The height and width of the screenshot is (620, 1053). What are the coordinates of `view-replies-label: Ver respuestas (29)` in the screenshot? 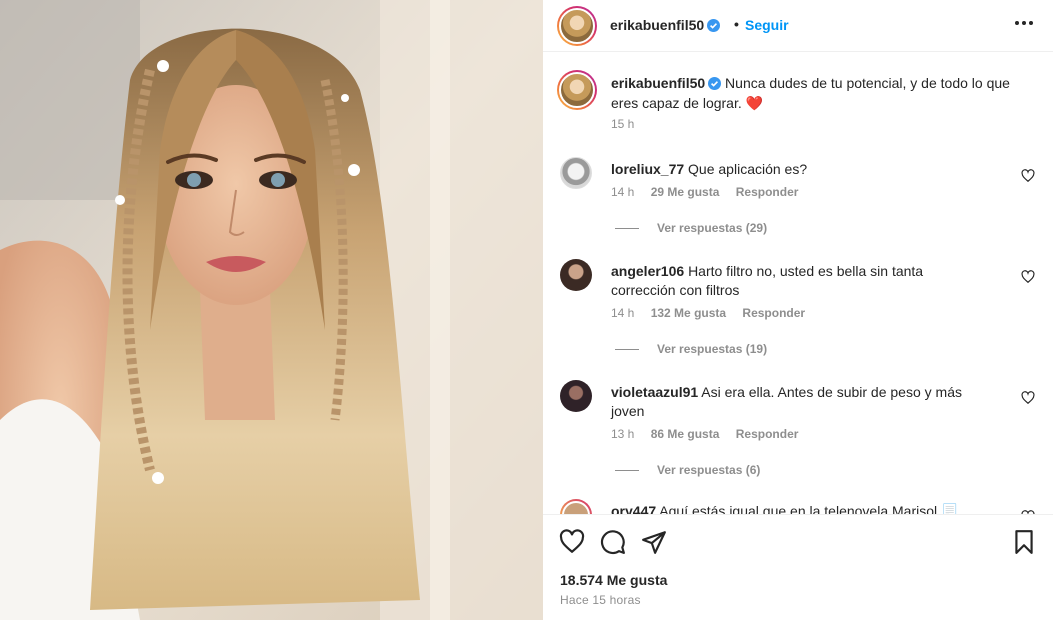 It's located at (712, 228).